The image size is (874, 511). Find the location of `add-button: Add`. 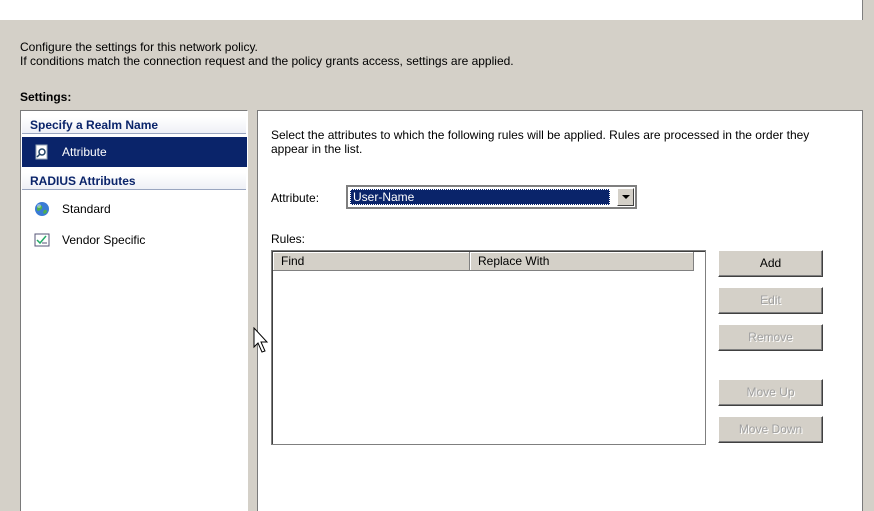

add-button: Add is located at coordinates (770, 263).